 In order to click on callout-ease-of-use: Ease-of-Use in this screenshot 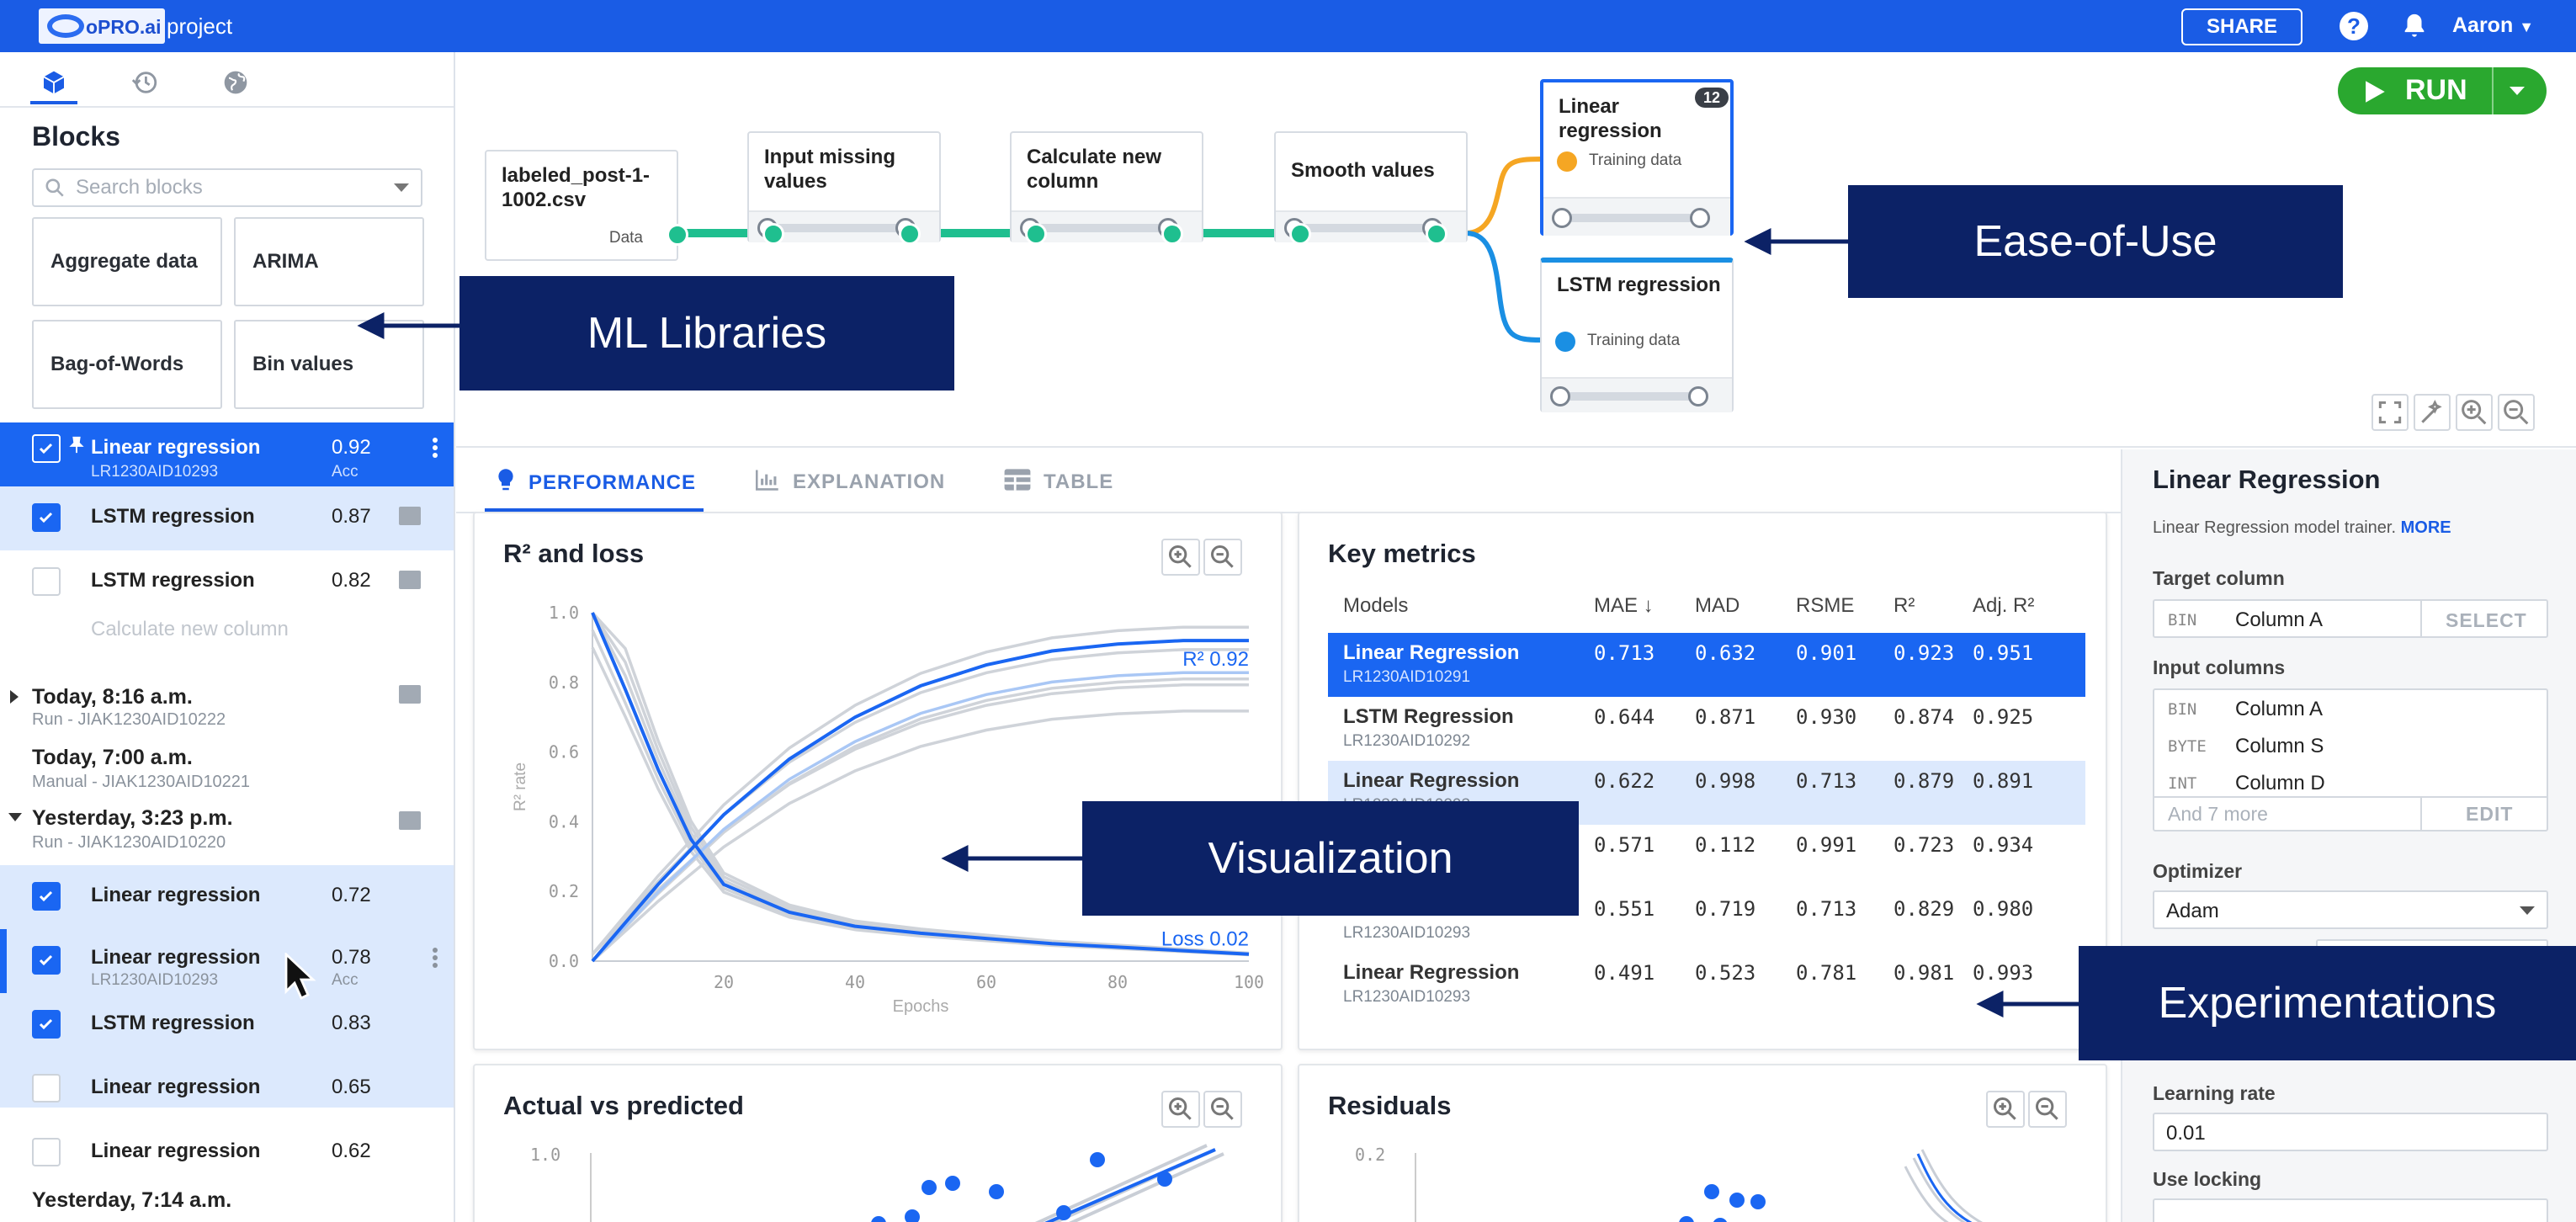, I will do `click(2095, 242)`.